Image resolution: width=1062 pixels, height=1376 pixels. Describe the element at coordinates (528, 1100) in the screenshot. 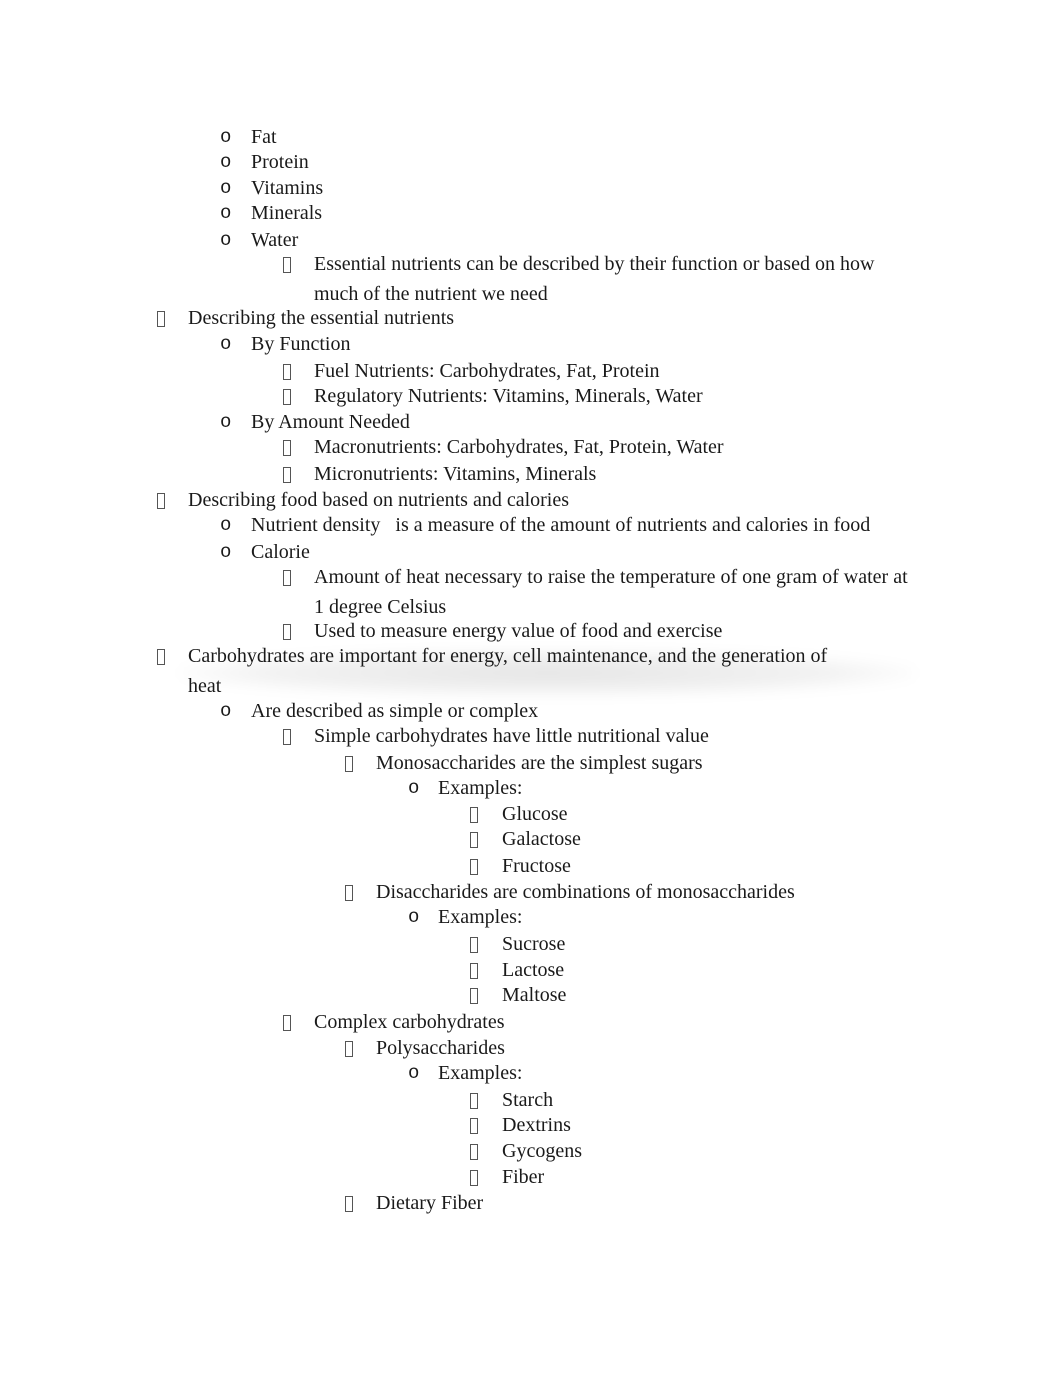

I see `list-item-text: Starch` at that location.